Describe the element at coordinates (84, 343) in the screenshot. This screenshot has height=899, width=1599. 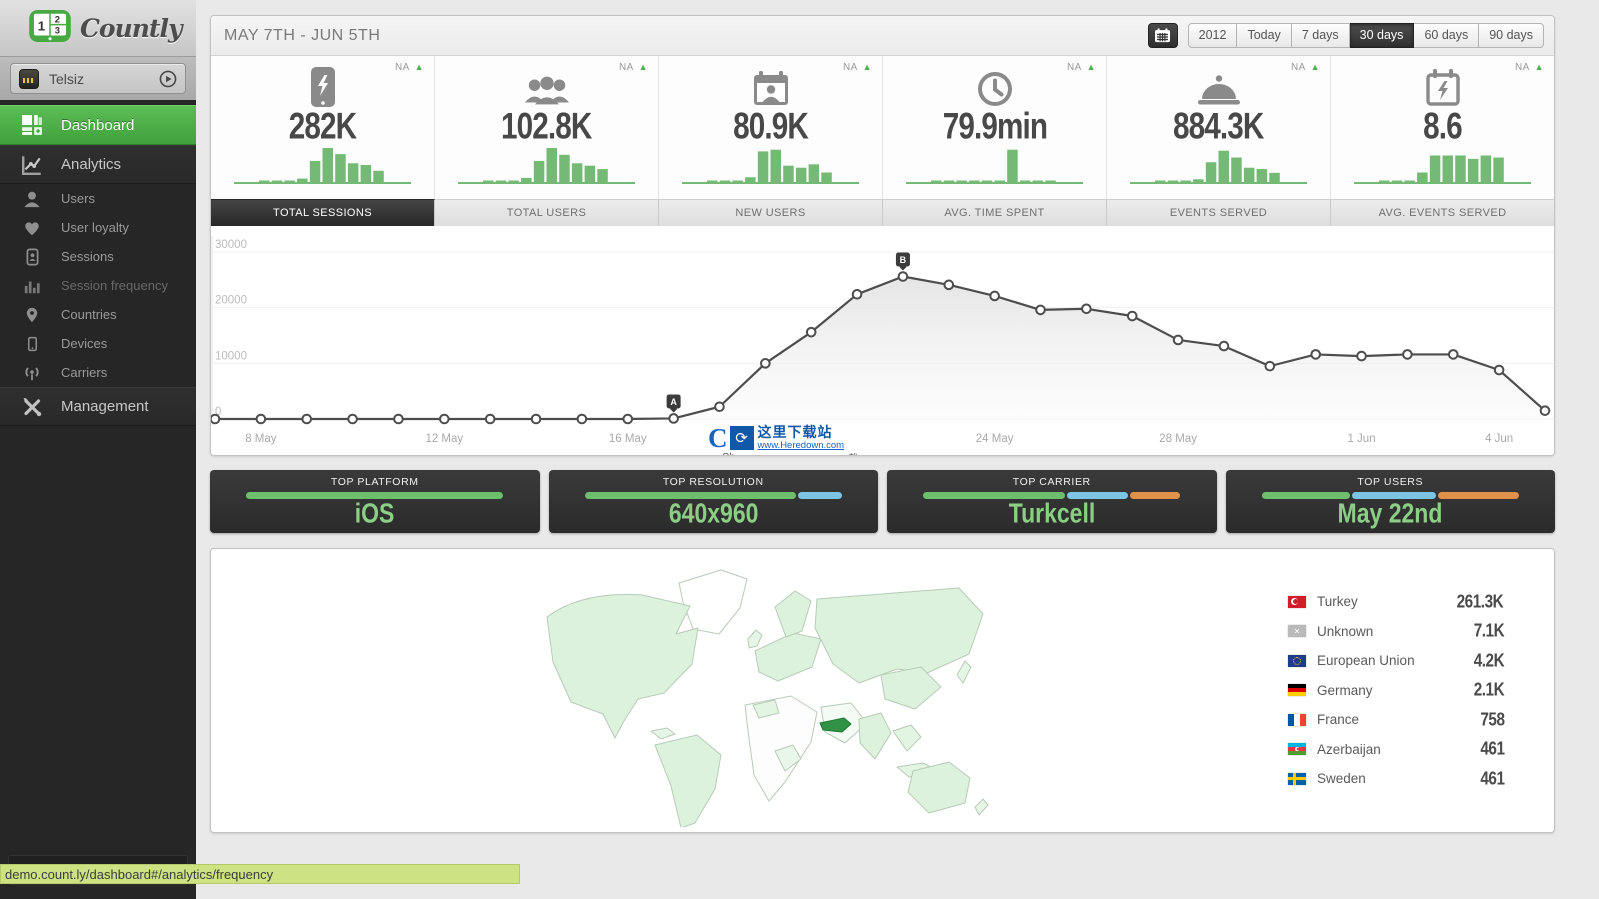
I see `sidebar-item-label: Devices` at that location.